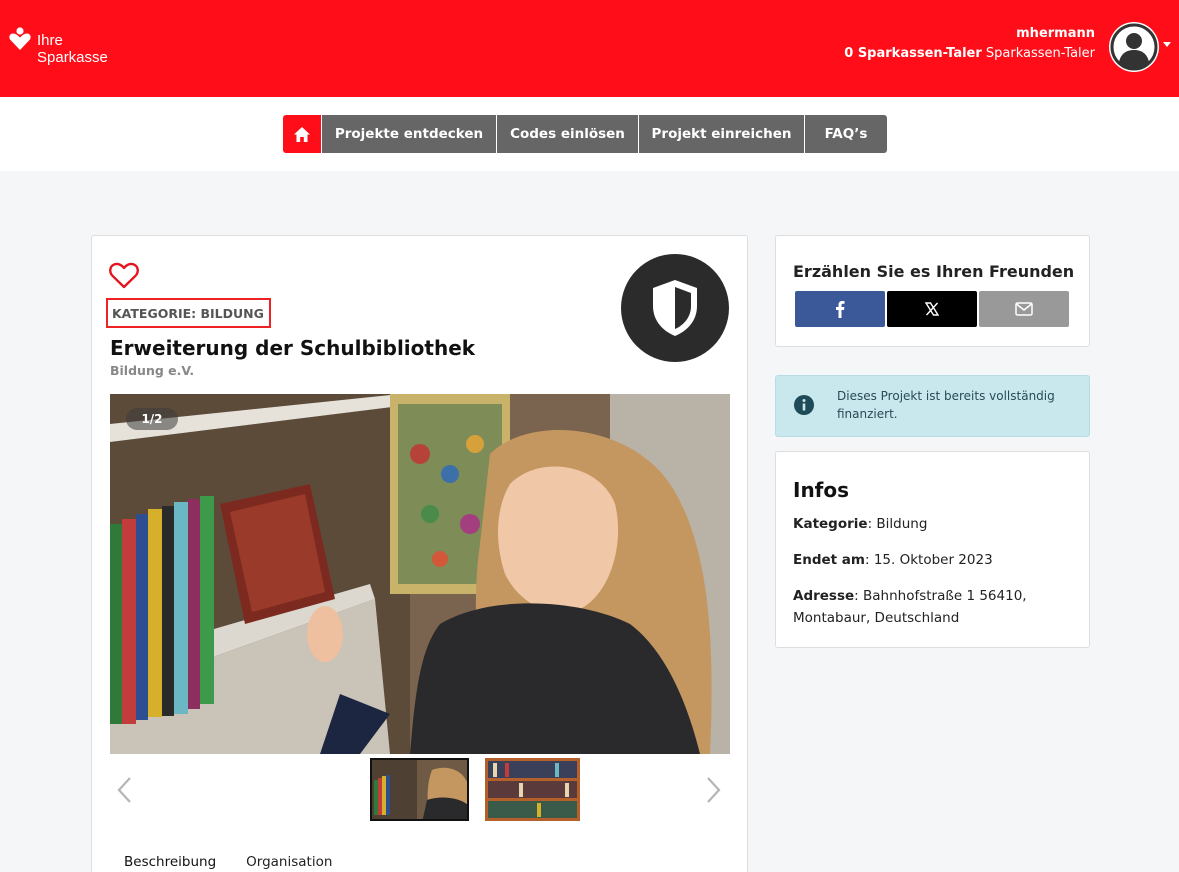  Describe the element at coordinates (1167, 44) in the screenshot. I see `chevron-down-icon` at that location.